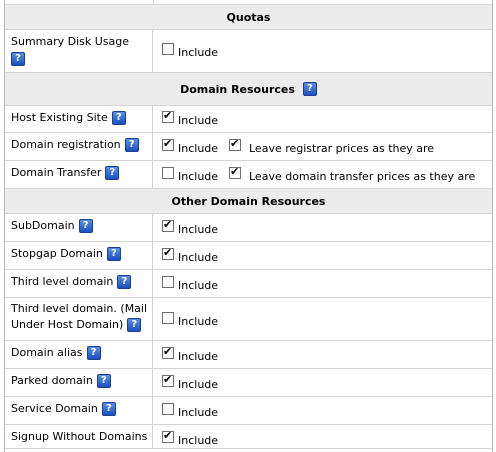 The image size is (496, 452). Describe the element at coordinates (168, 318) in the screenshot. I see `checkbox-include-third-level-domain-mail` at that location.